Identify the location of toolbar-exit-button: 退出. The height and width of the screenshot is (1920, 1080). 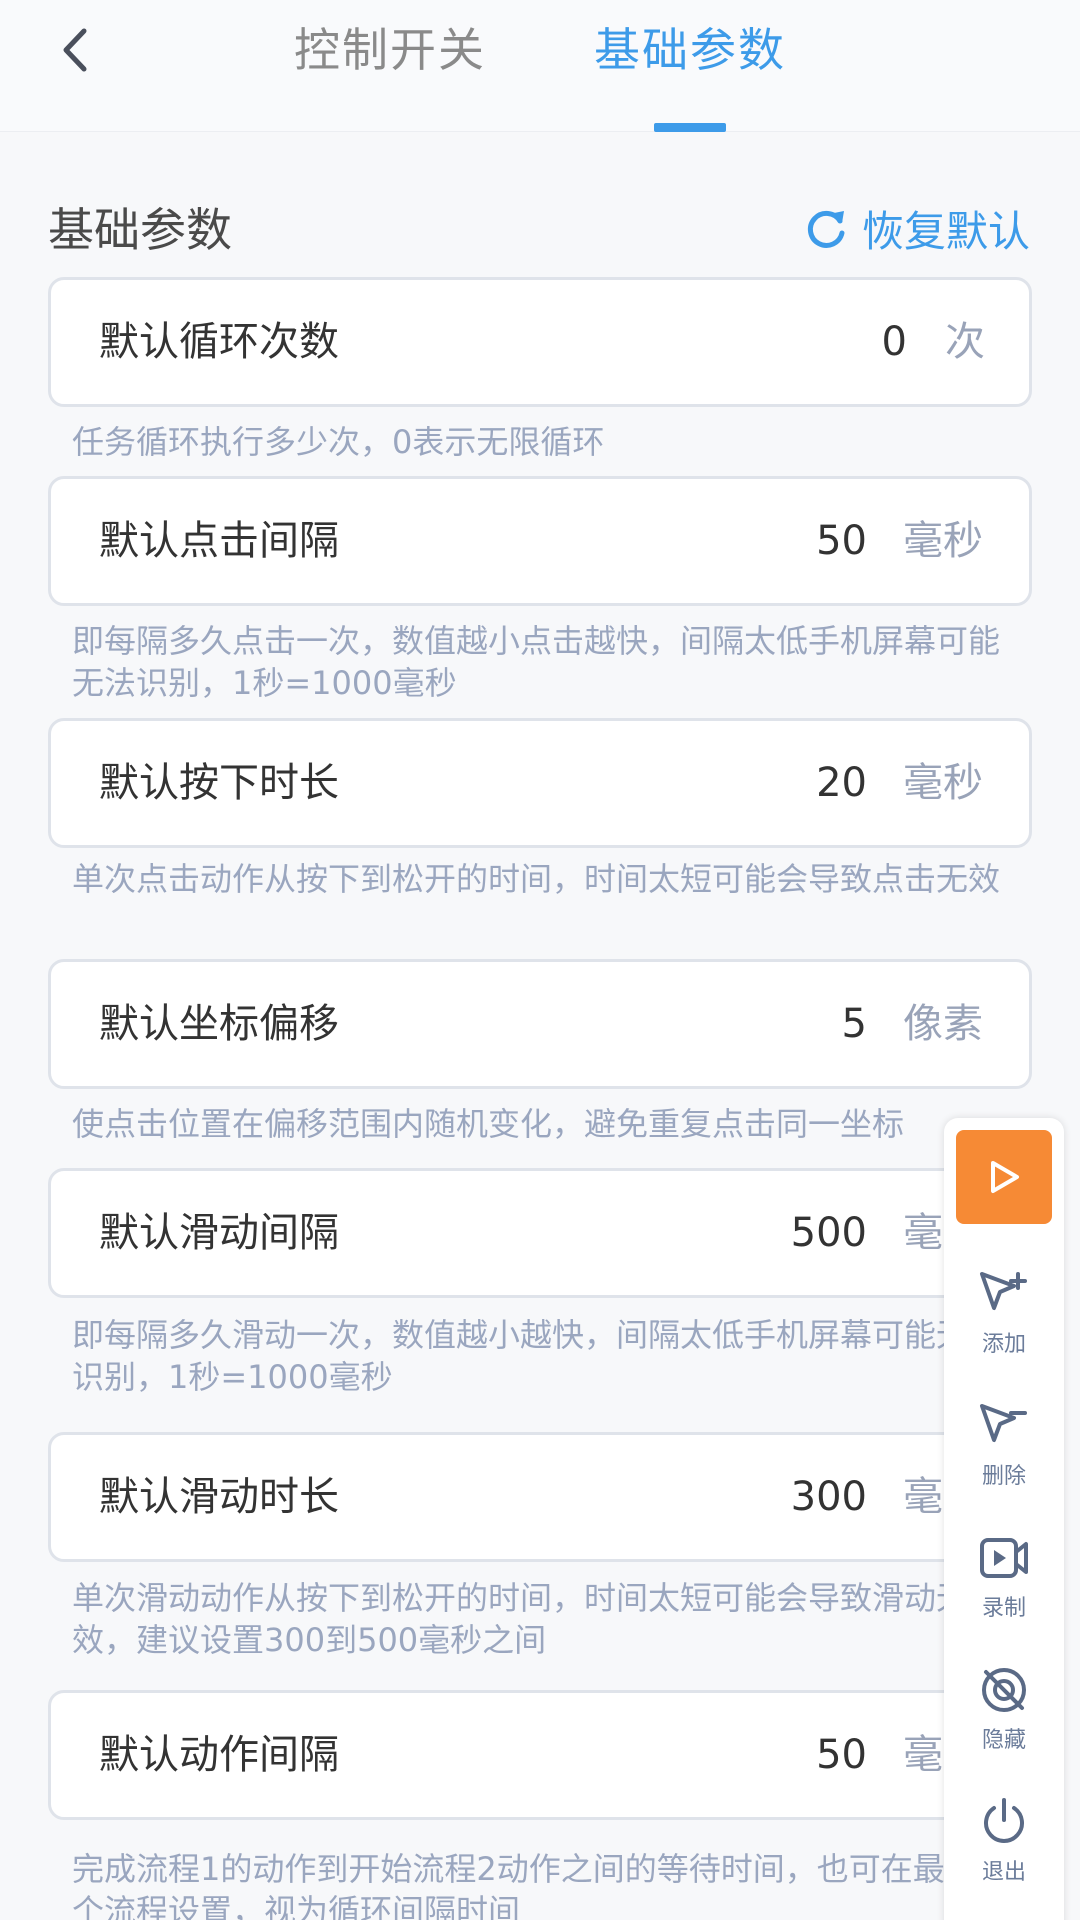
(1004, 1853).